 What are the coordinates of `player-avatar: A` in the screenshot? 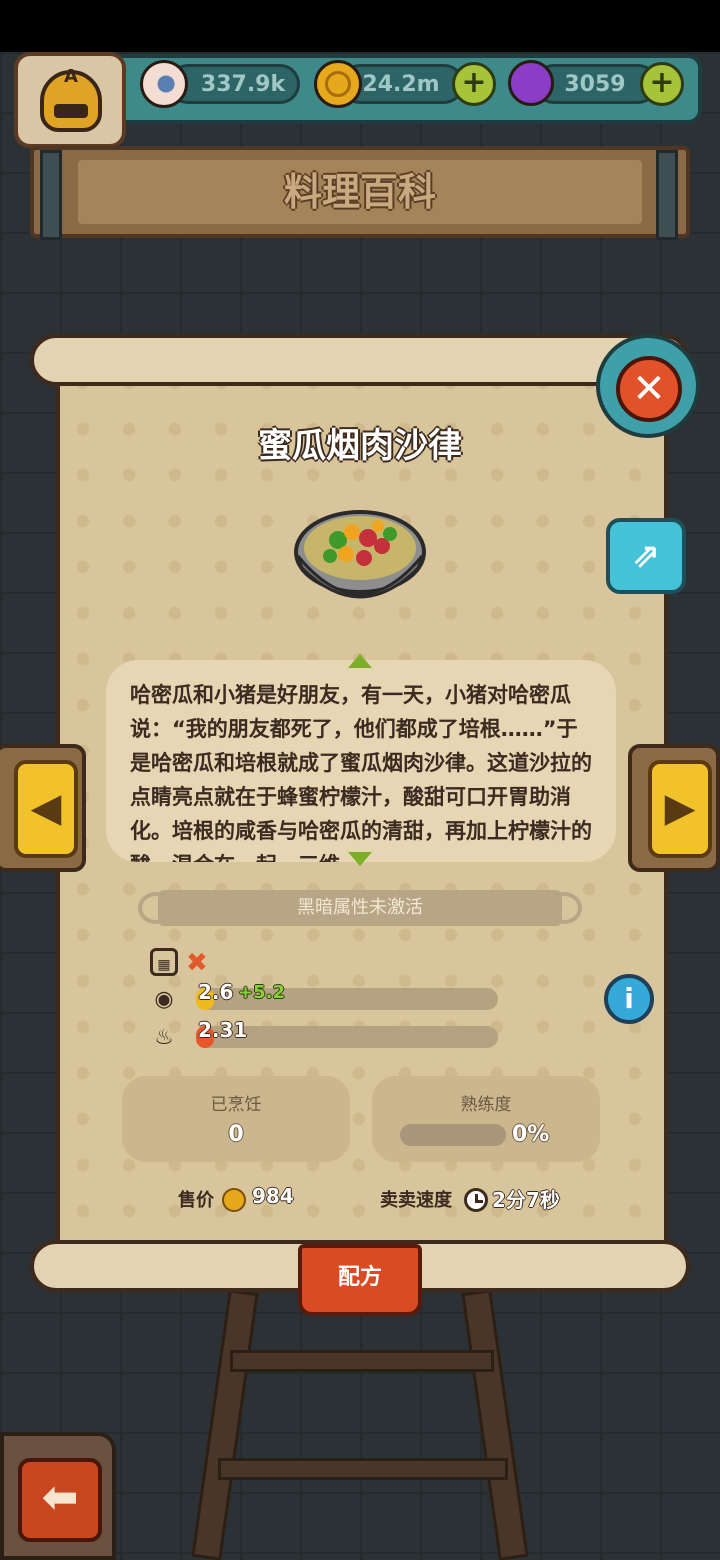 It's located at (70, 100).